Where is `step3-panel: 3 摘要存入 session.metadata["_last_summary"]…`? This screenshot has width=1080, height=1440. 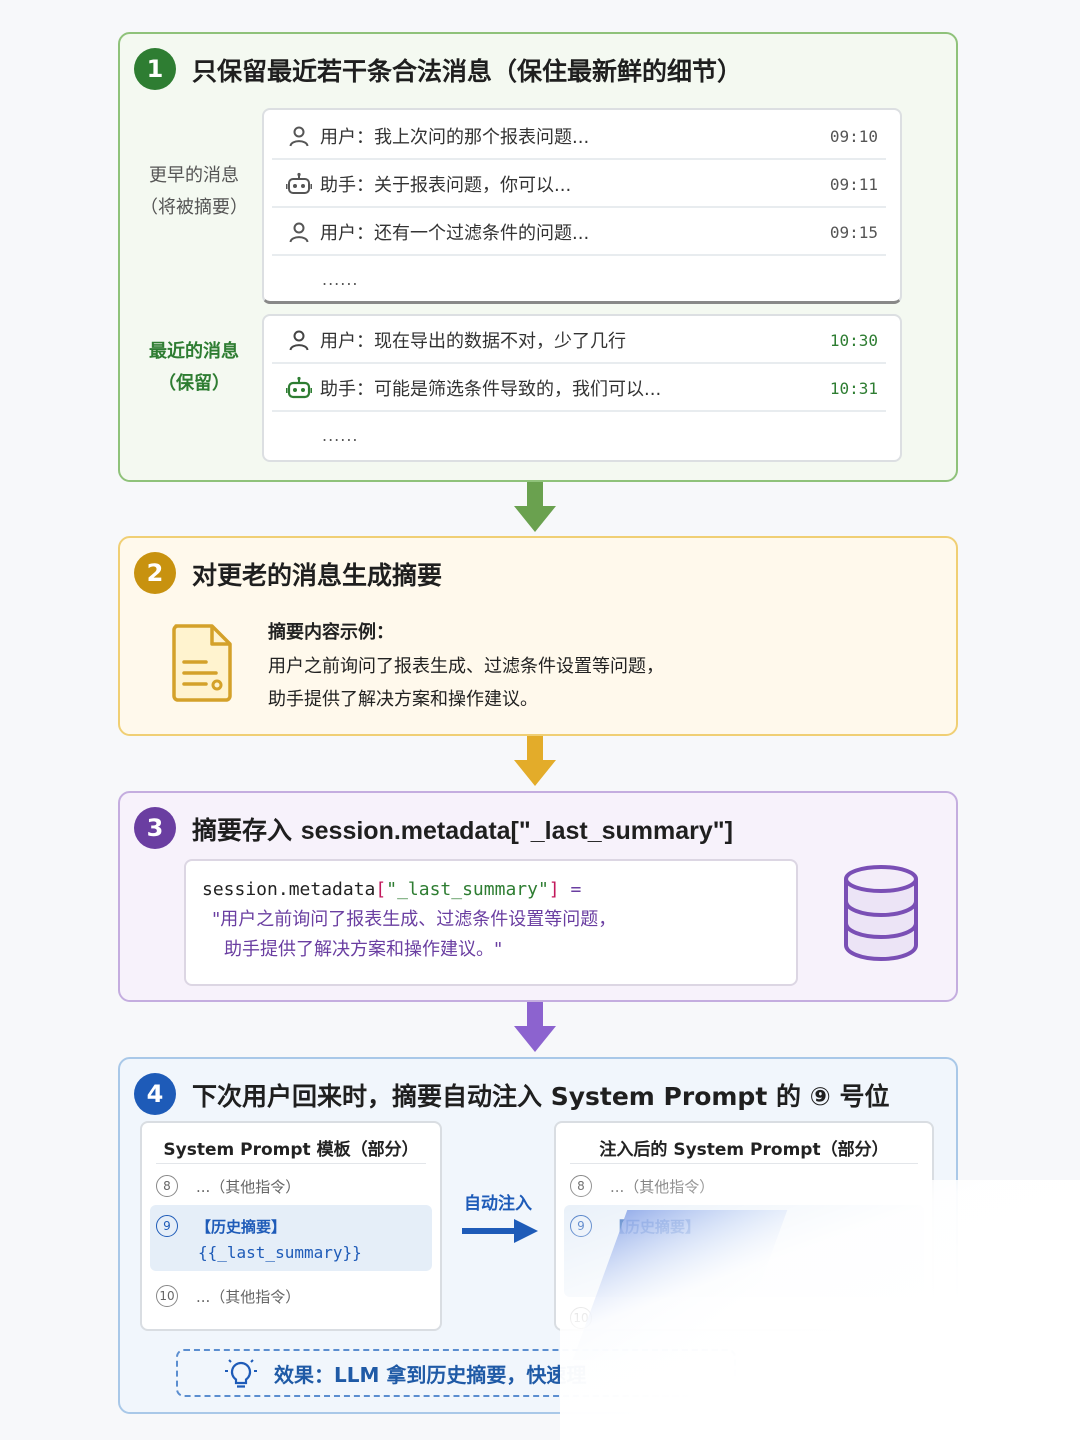
step3-panel: 3 摘要存入 session.metadata["_last_summary"]… is located at coordinates (538, 896).